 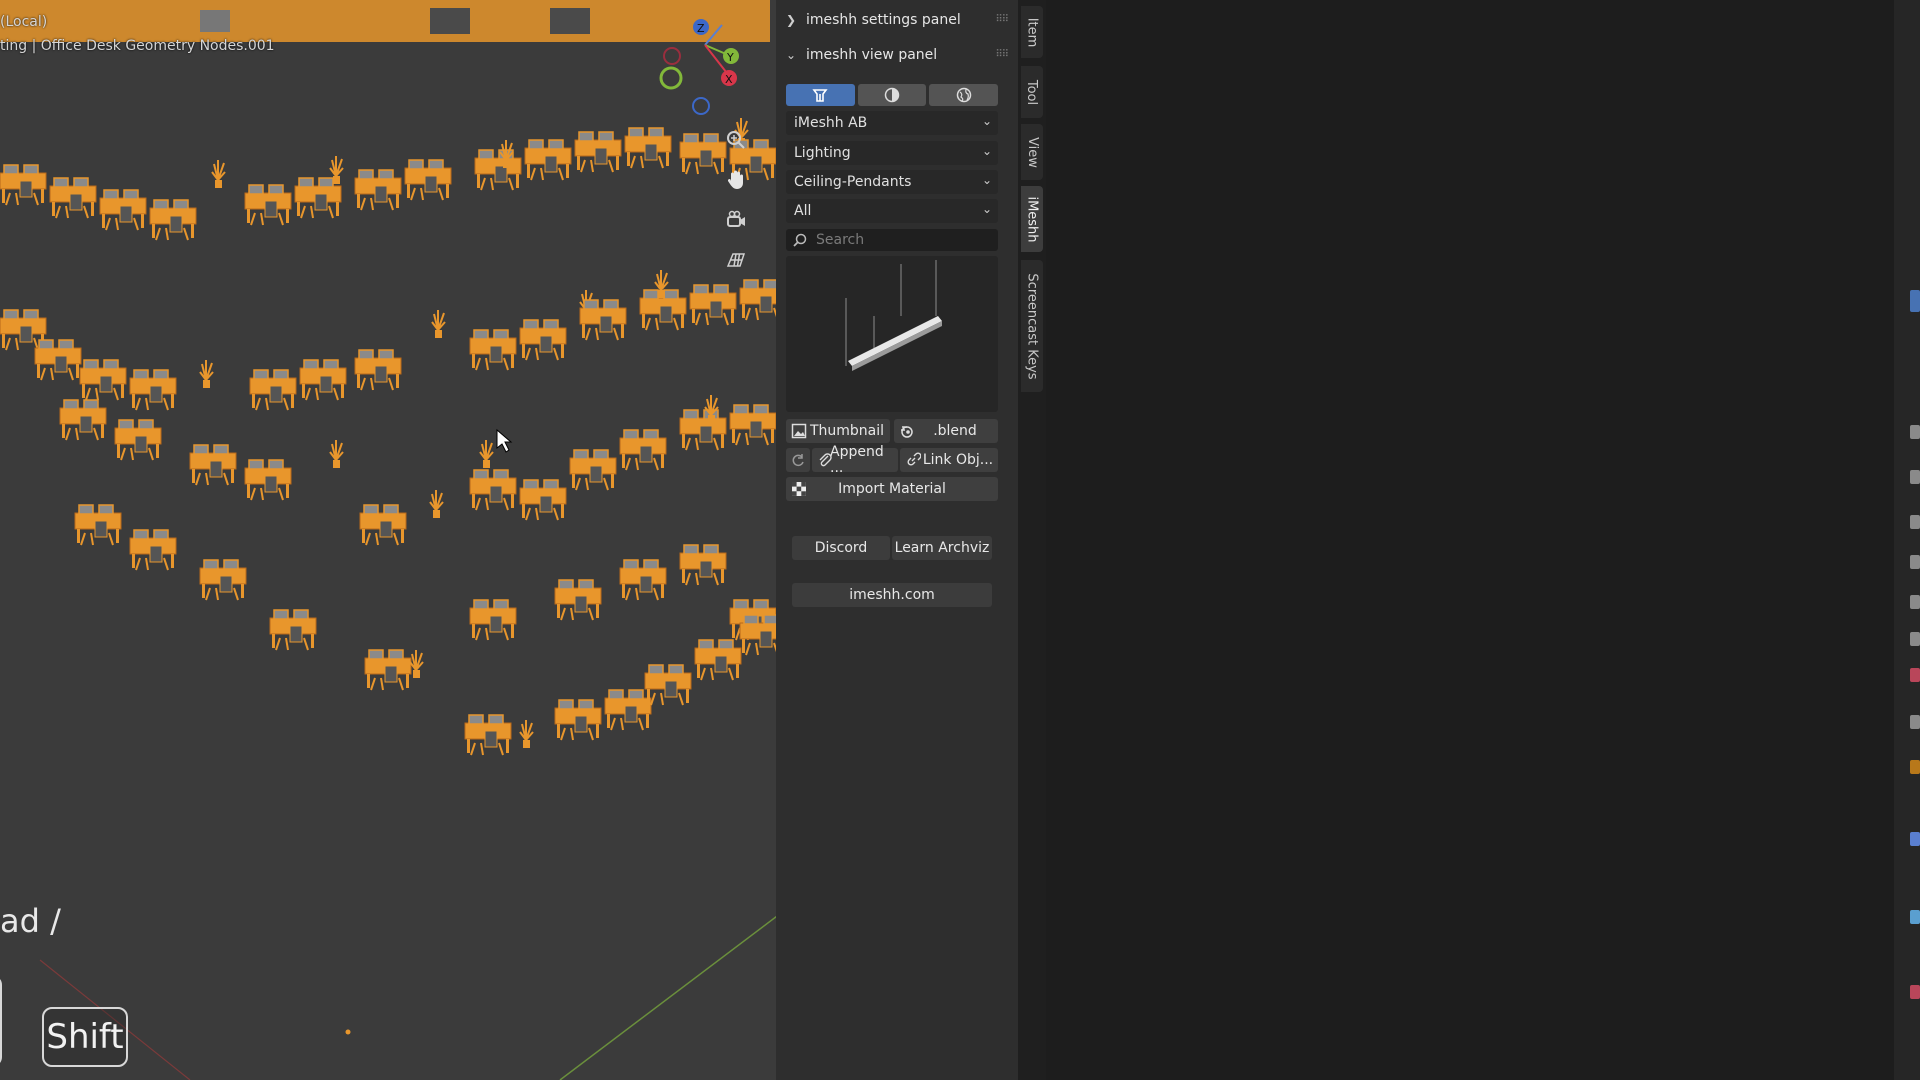 I want to click on zoom-icon, so click(x=736, y=140).